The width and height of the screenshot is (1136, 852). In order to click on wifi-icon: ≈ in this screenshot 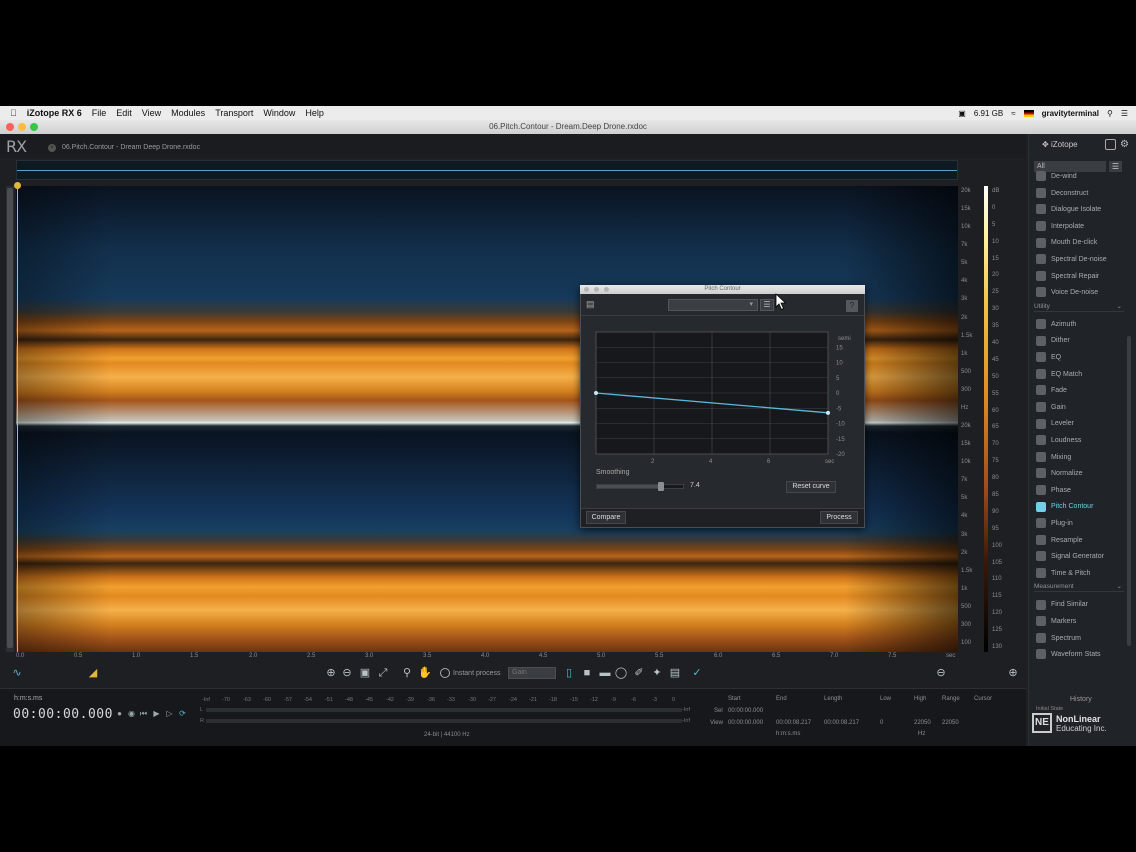, I will do `click(1013, 113)`.